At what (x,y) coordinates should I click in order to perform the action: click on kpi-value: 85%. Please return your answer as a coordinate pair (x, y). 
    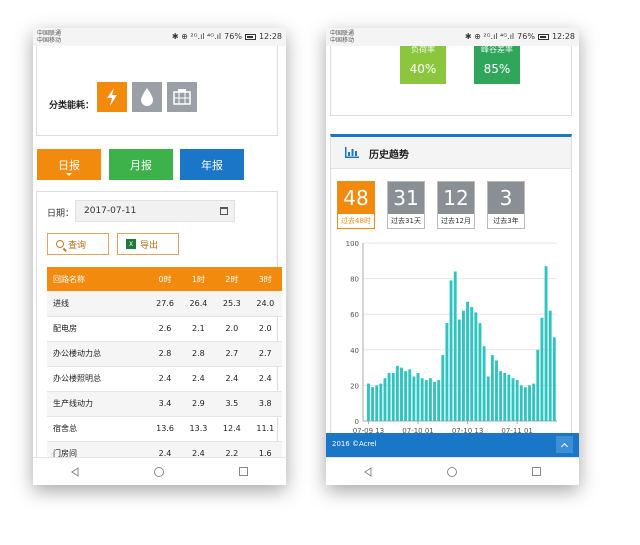
    Looking at the image, I should click on (497, 69).